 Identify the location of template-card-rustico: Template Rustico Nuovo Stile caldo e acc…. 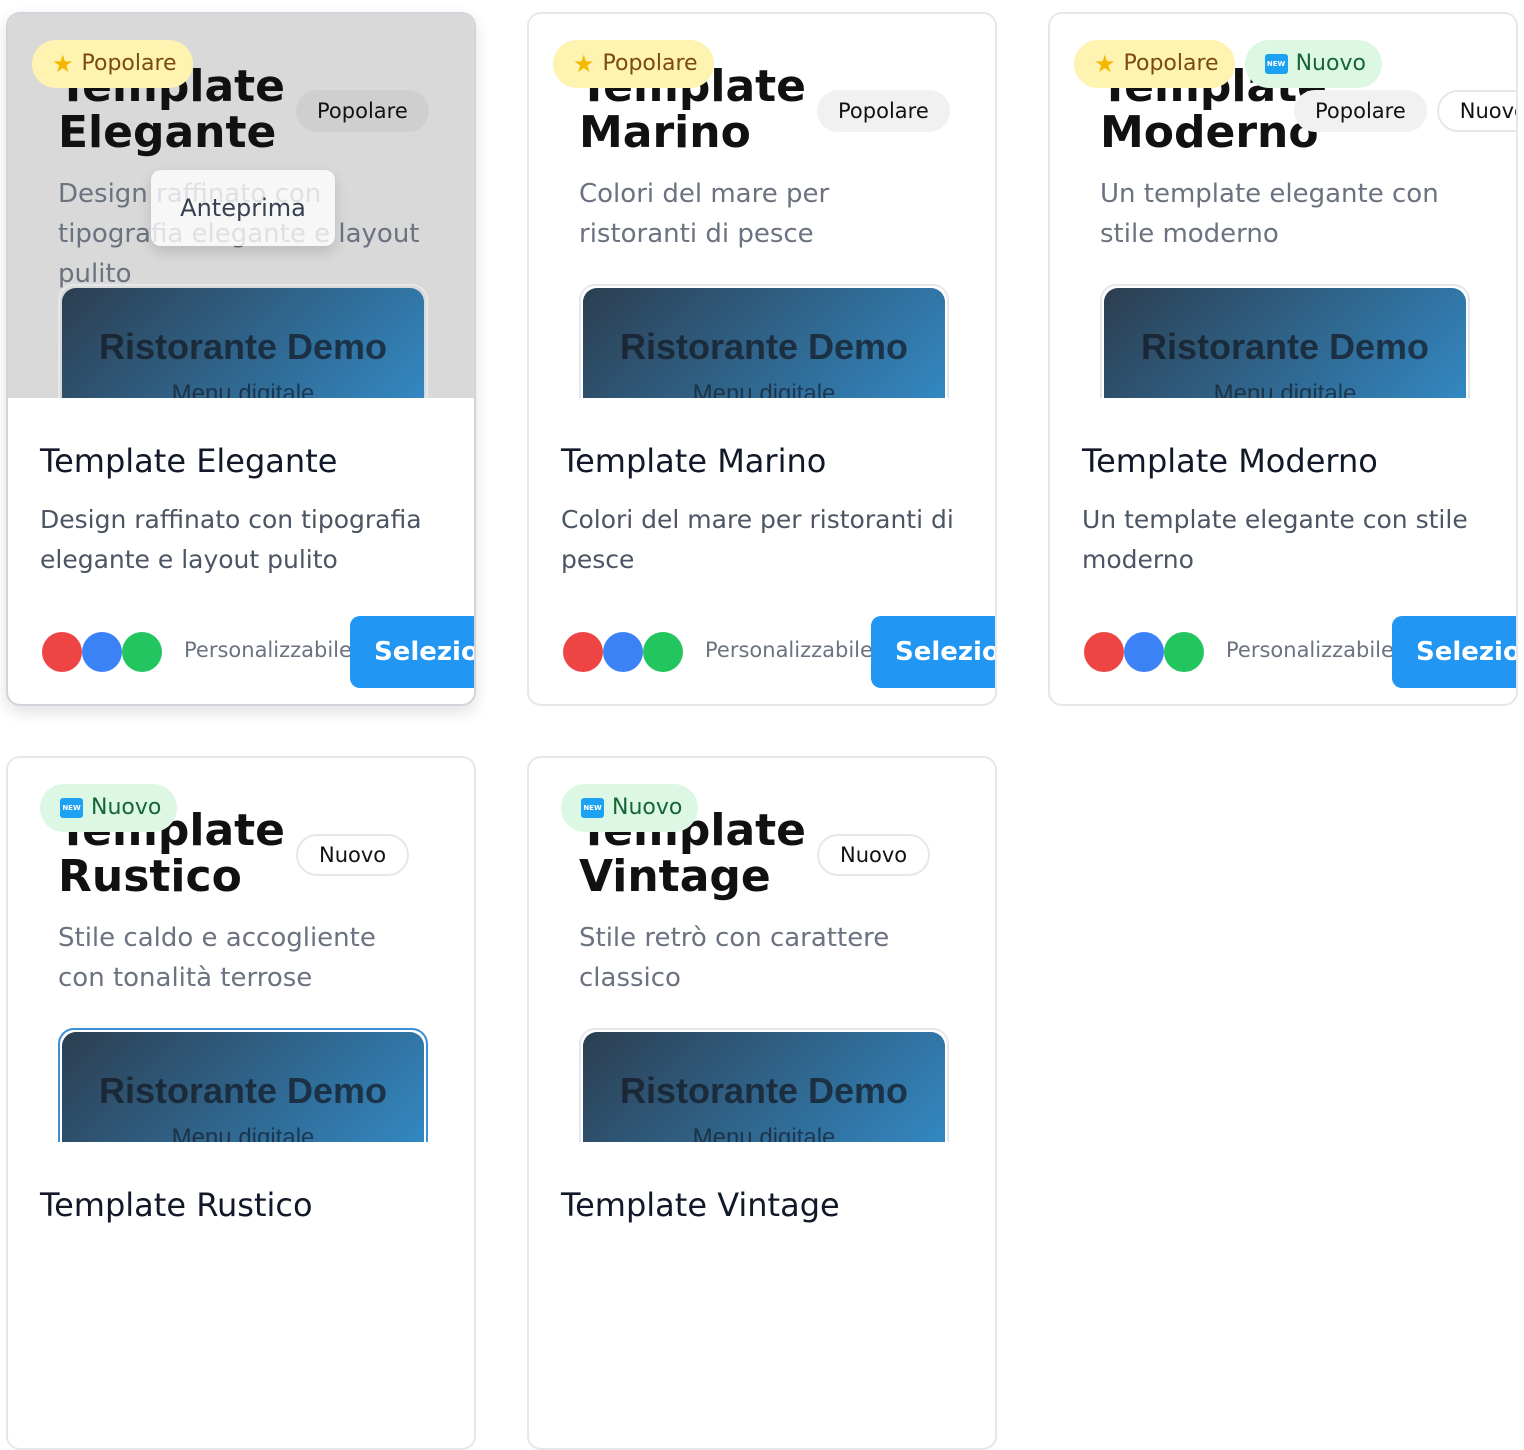
(241, 1103).